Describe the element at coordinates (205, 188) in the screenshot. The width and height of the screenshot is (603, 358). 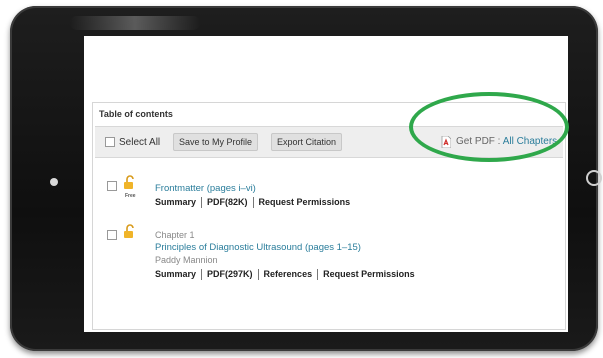
I see `frontmatter-title-link: Frontmatter (pages i–vi)` at that location.